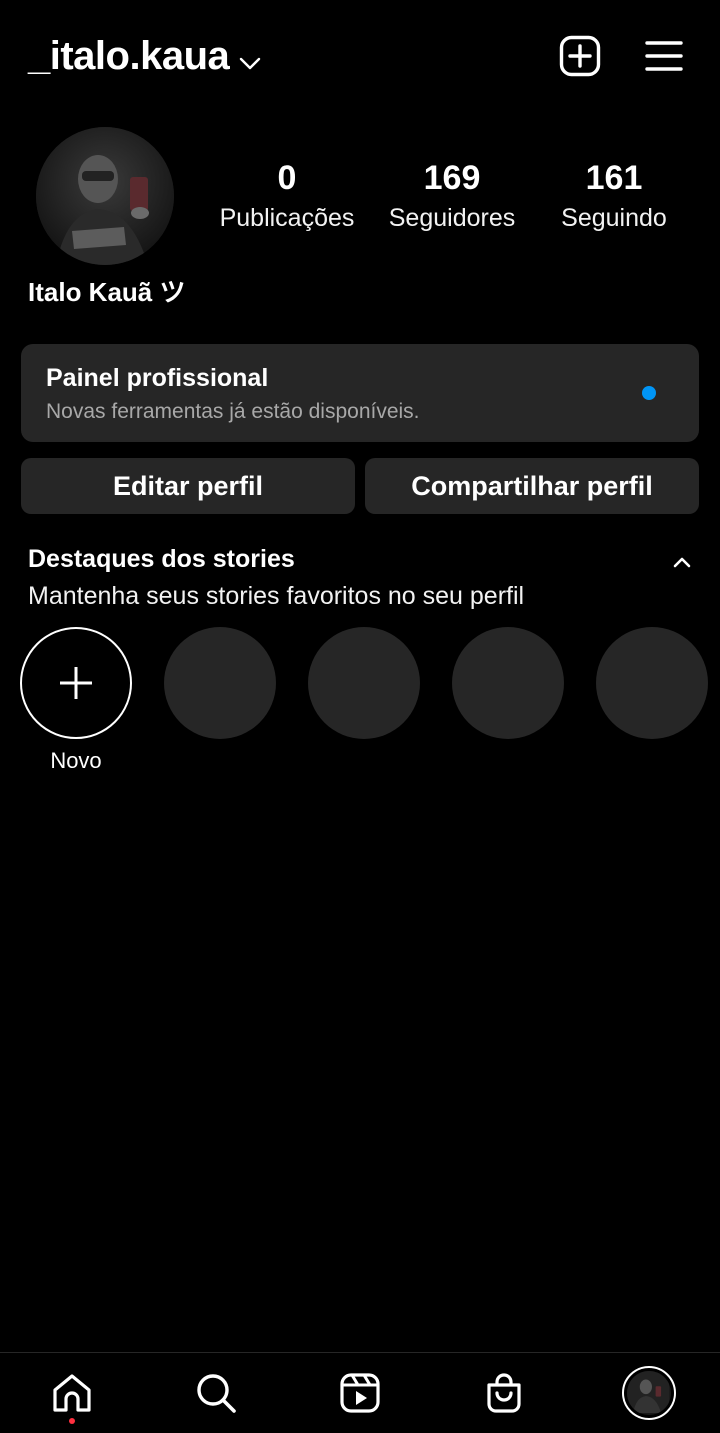 The width and height of the screenshot is (720, 1433). I want to click on stat-following-count: 161, so click(614, 178).